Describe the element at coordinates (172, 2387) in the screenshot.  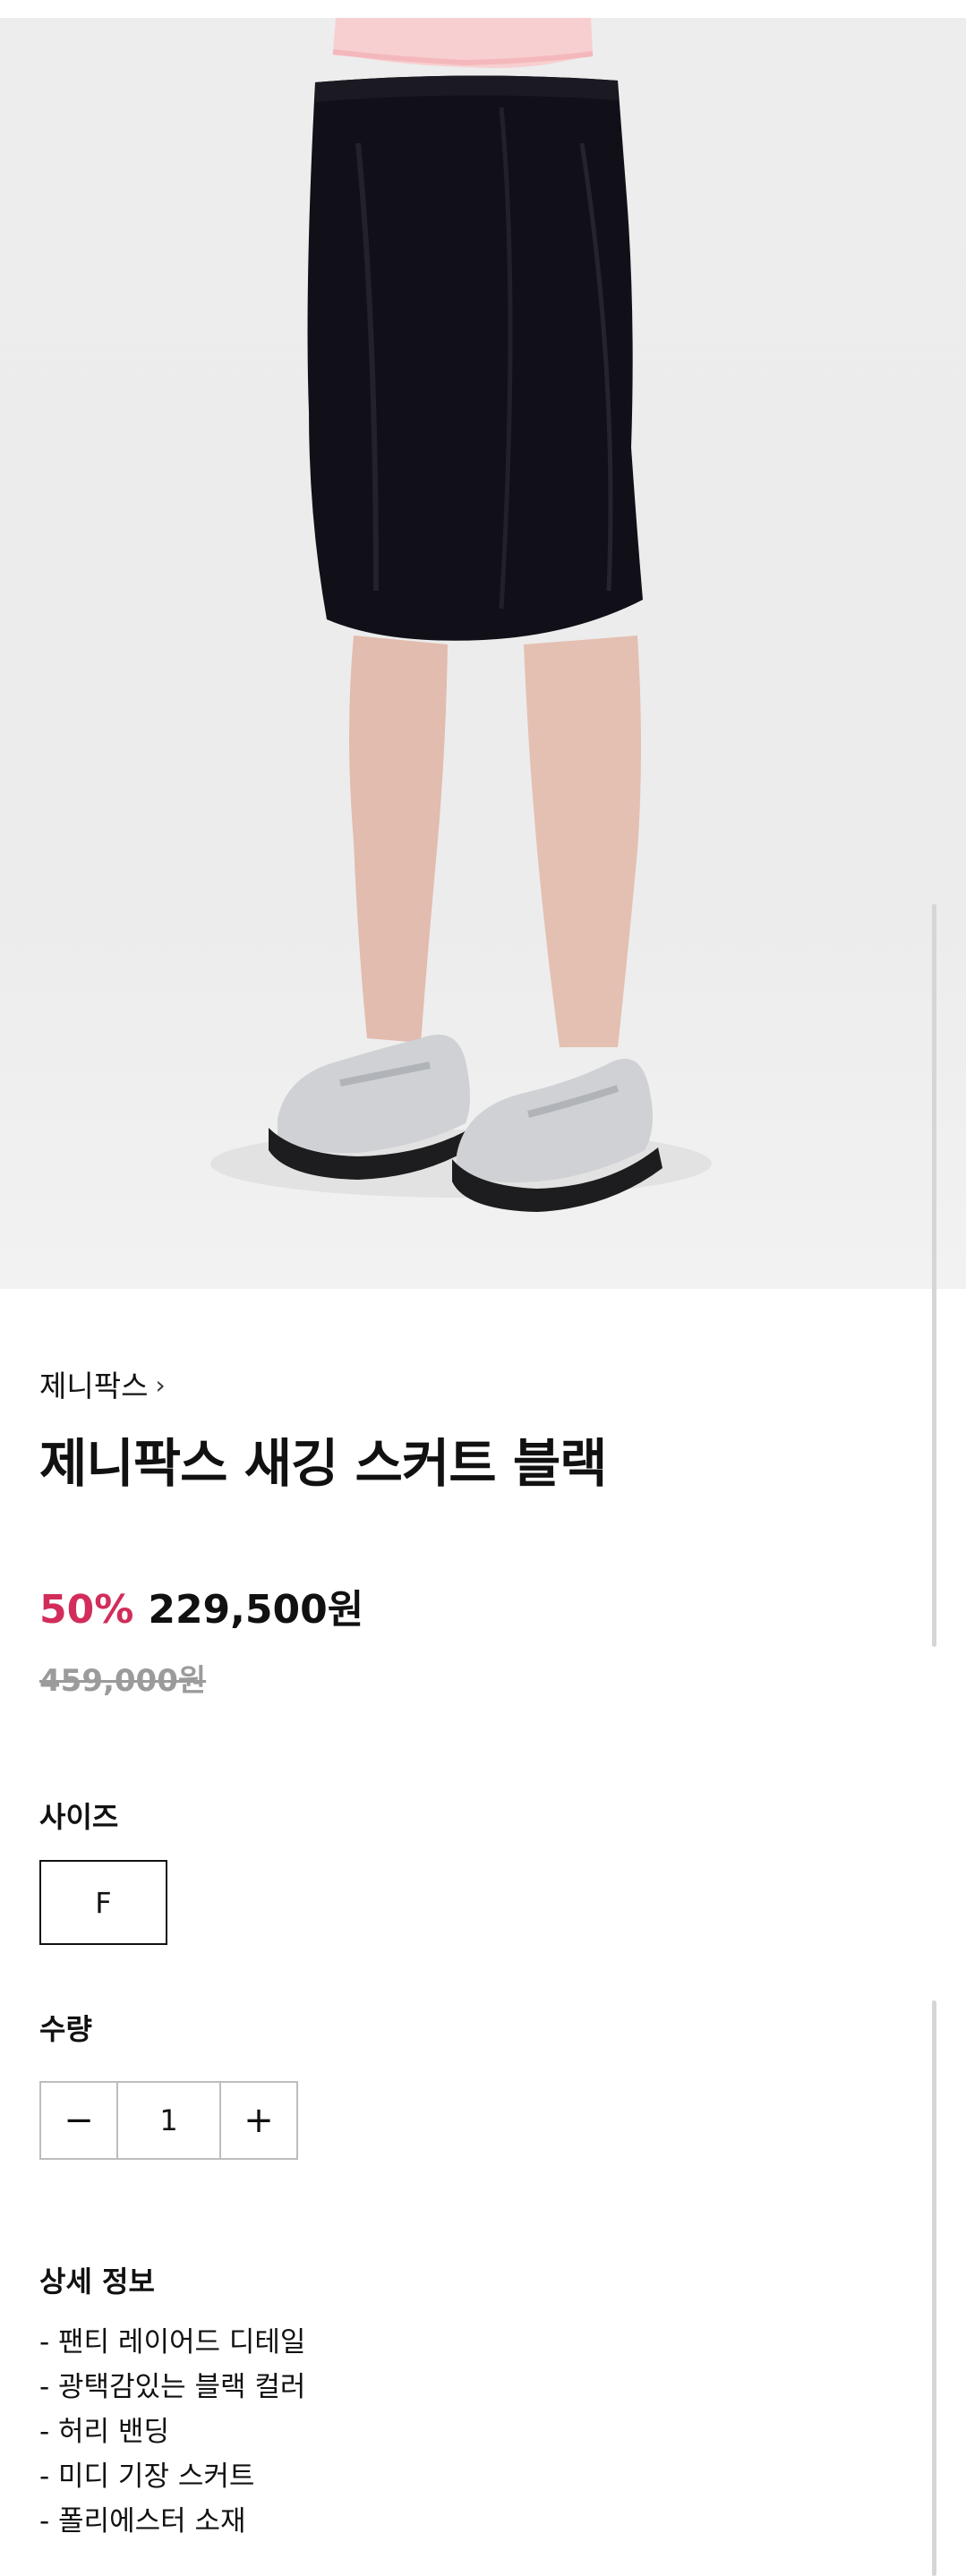
I see `detail-item: - 광택감있는 블랙 컬러` at that location.